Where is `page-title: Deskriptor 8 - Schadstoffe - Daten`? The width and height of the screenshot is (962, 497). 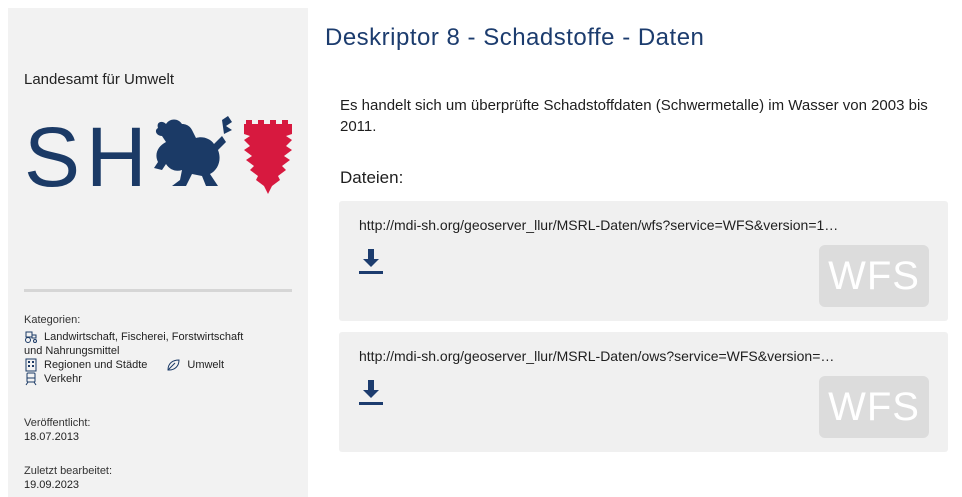
page-title: Deskriptor 8 - Schadstoffe - Daten is located at coordinates (515, 37).